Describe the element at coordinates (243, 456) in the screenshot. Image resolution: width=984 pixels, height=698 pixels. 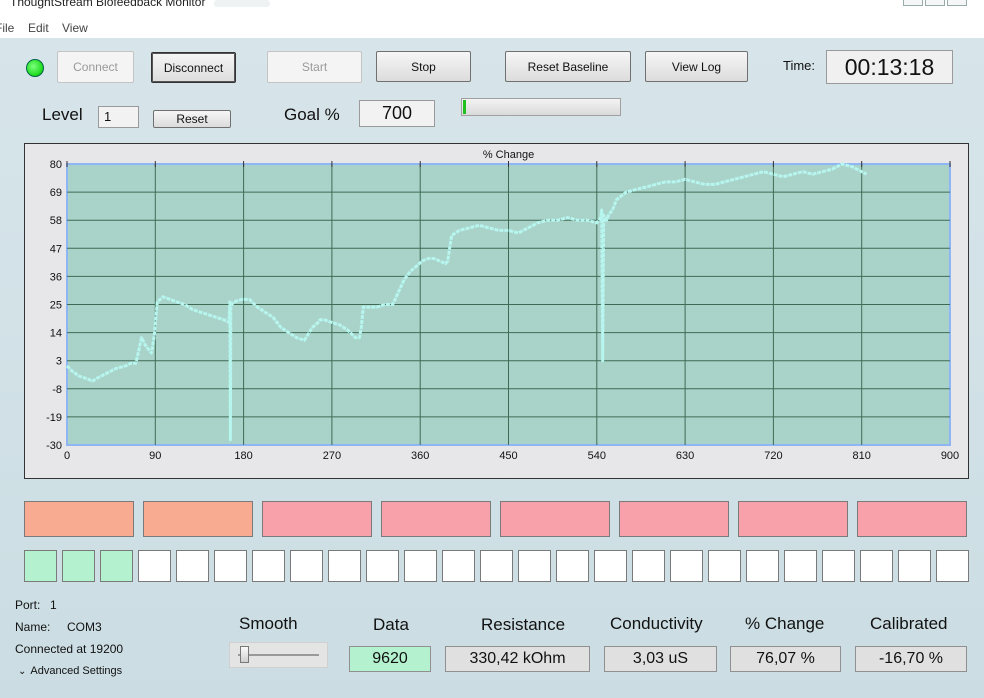
I see `x-tick-label: 180` at that location.